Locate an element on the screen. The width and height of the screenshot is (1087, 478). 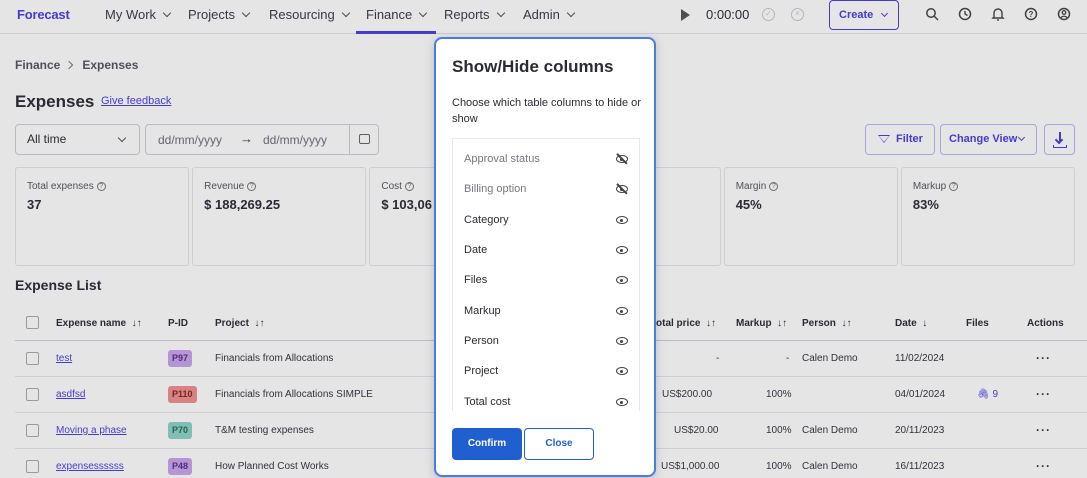
modal-title: Show/Hide columns is located at coordinates (533, 66).